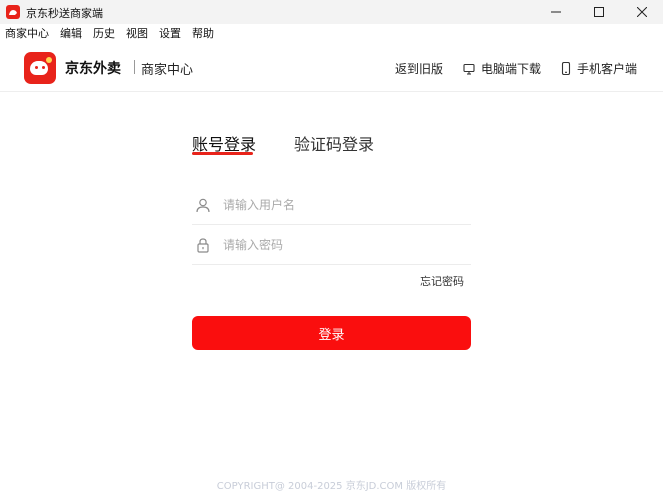 The image size is (663, 500). What do you see at coordinates (442, 281) in the screenshot?
I see `forgot-password-link: 忘记密码` at bounding box center [442, 281].